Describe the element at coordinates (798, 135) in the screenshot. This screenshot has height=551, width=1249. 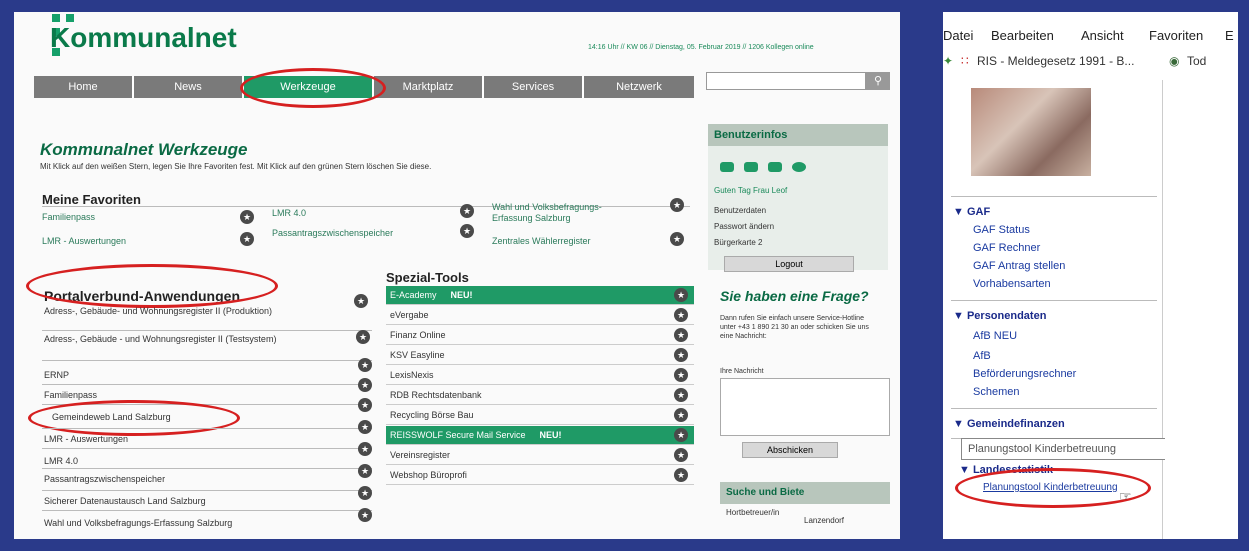
I see `userinfo-heading: Benutzerinfos` at that location.